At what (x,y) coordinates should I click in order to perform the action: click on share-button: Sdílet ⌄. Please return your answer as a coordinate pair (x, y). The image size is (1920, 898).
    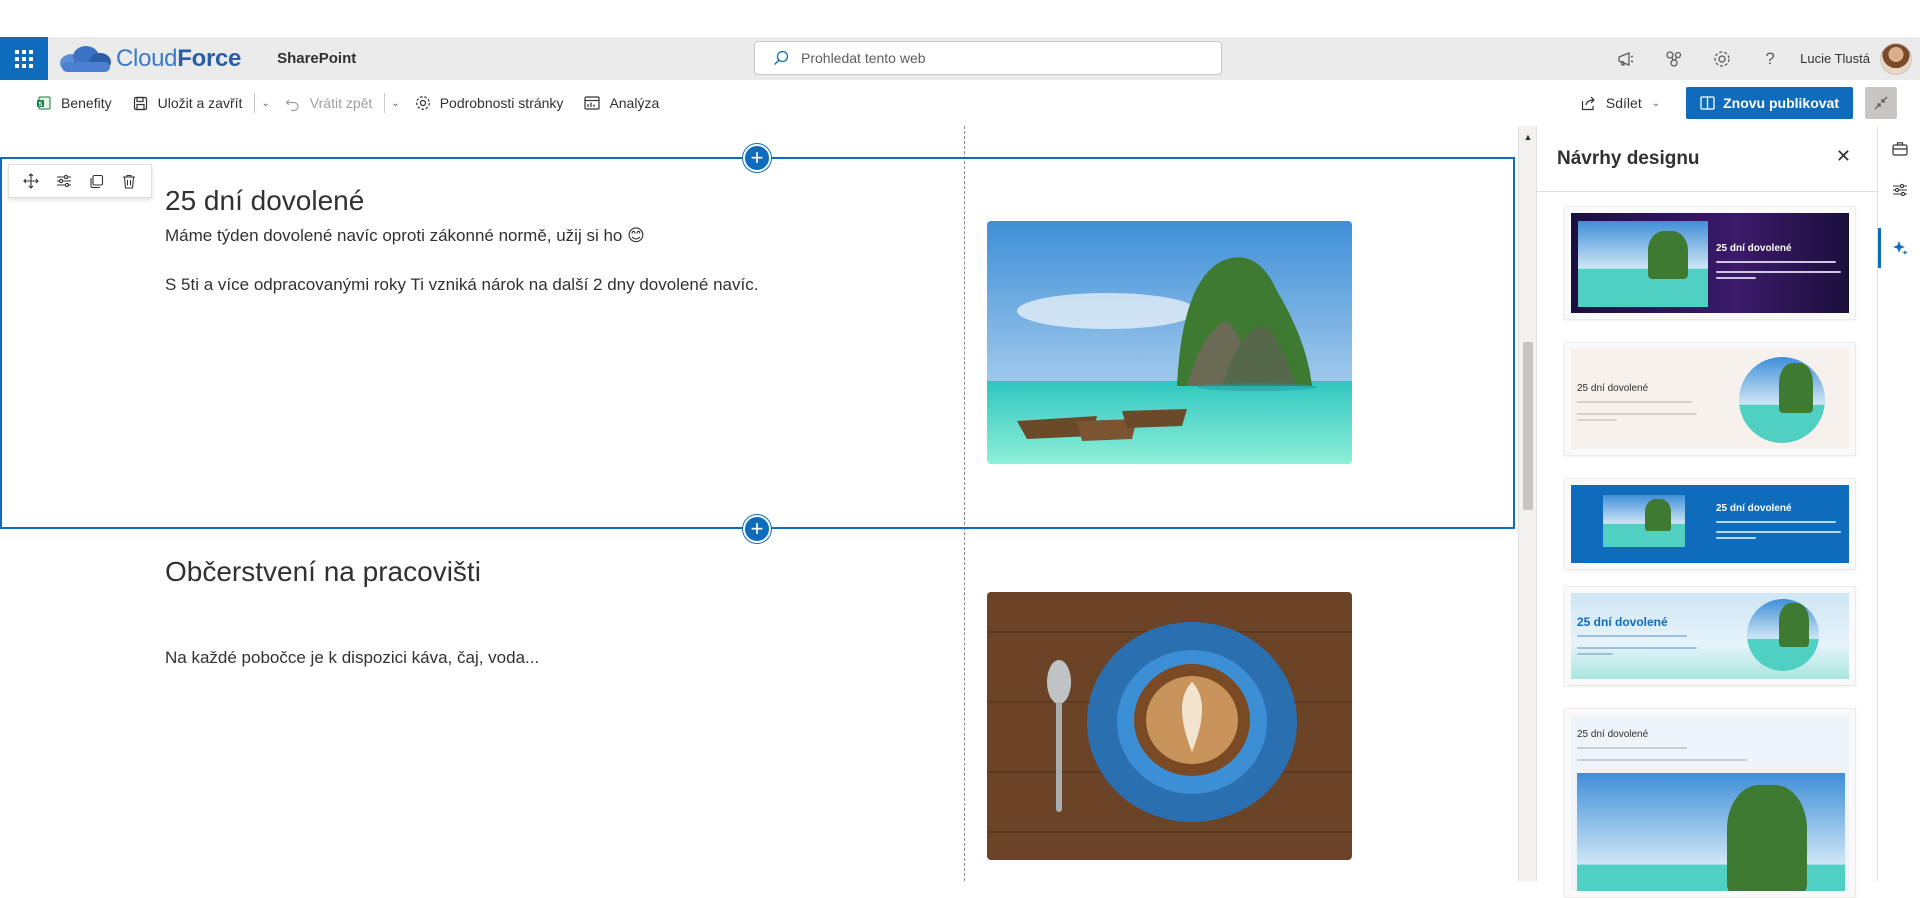
    Looking at the image, I should click on (1622, 103).